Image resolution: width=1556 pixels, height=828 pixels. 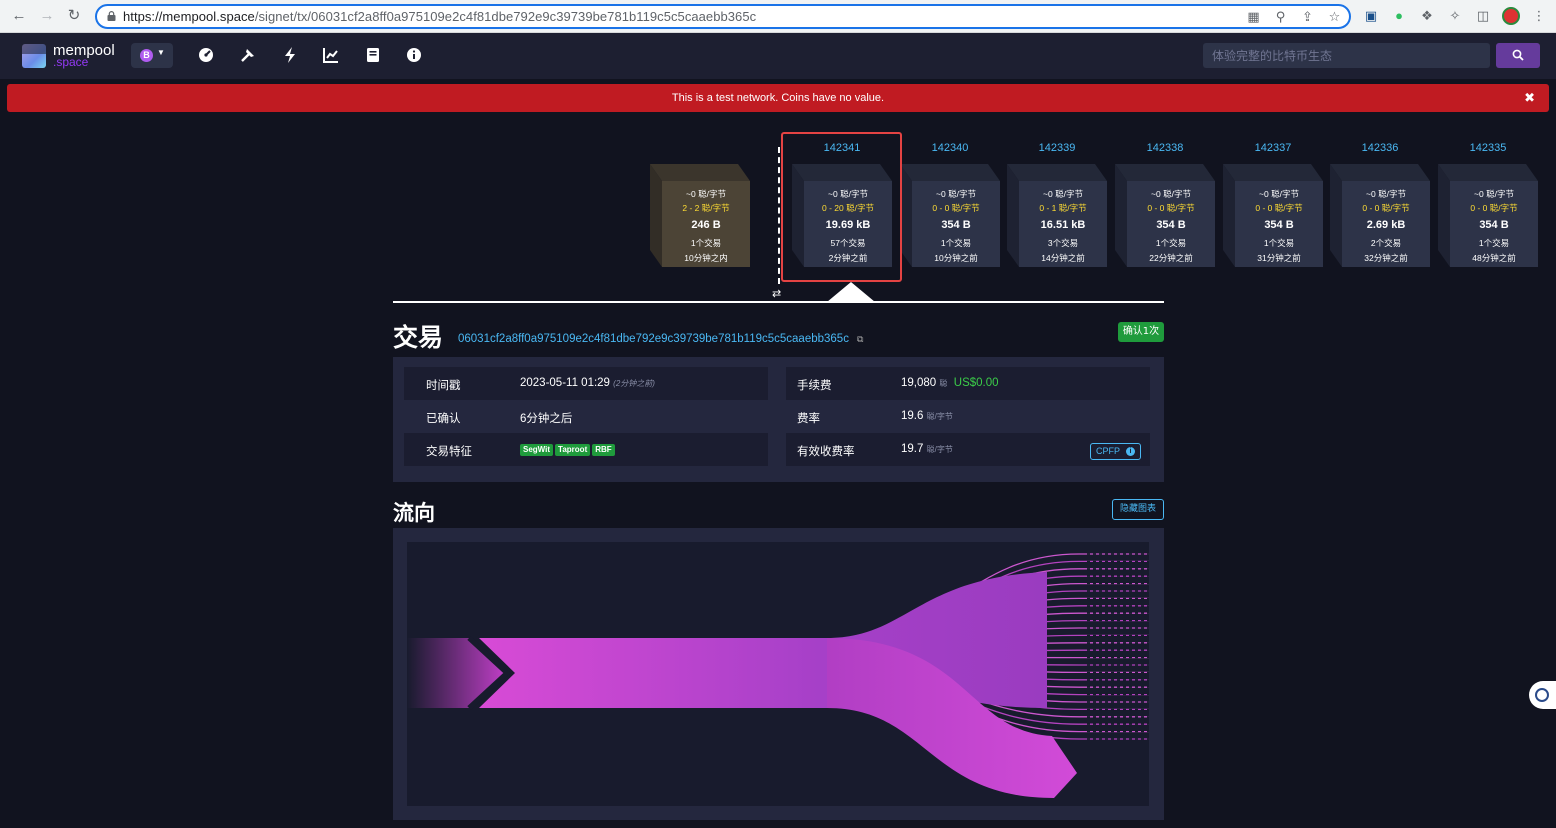 What do you see at coordinates (414, 55) in the screenshot?
I see `about-info-icon` at bounding box center [414, 55].